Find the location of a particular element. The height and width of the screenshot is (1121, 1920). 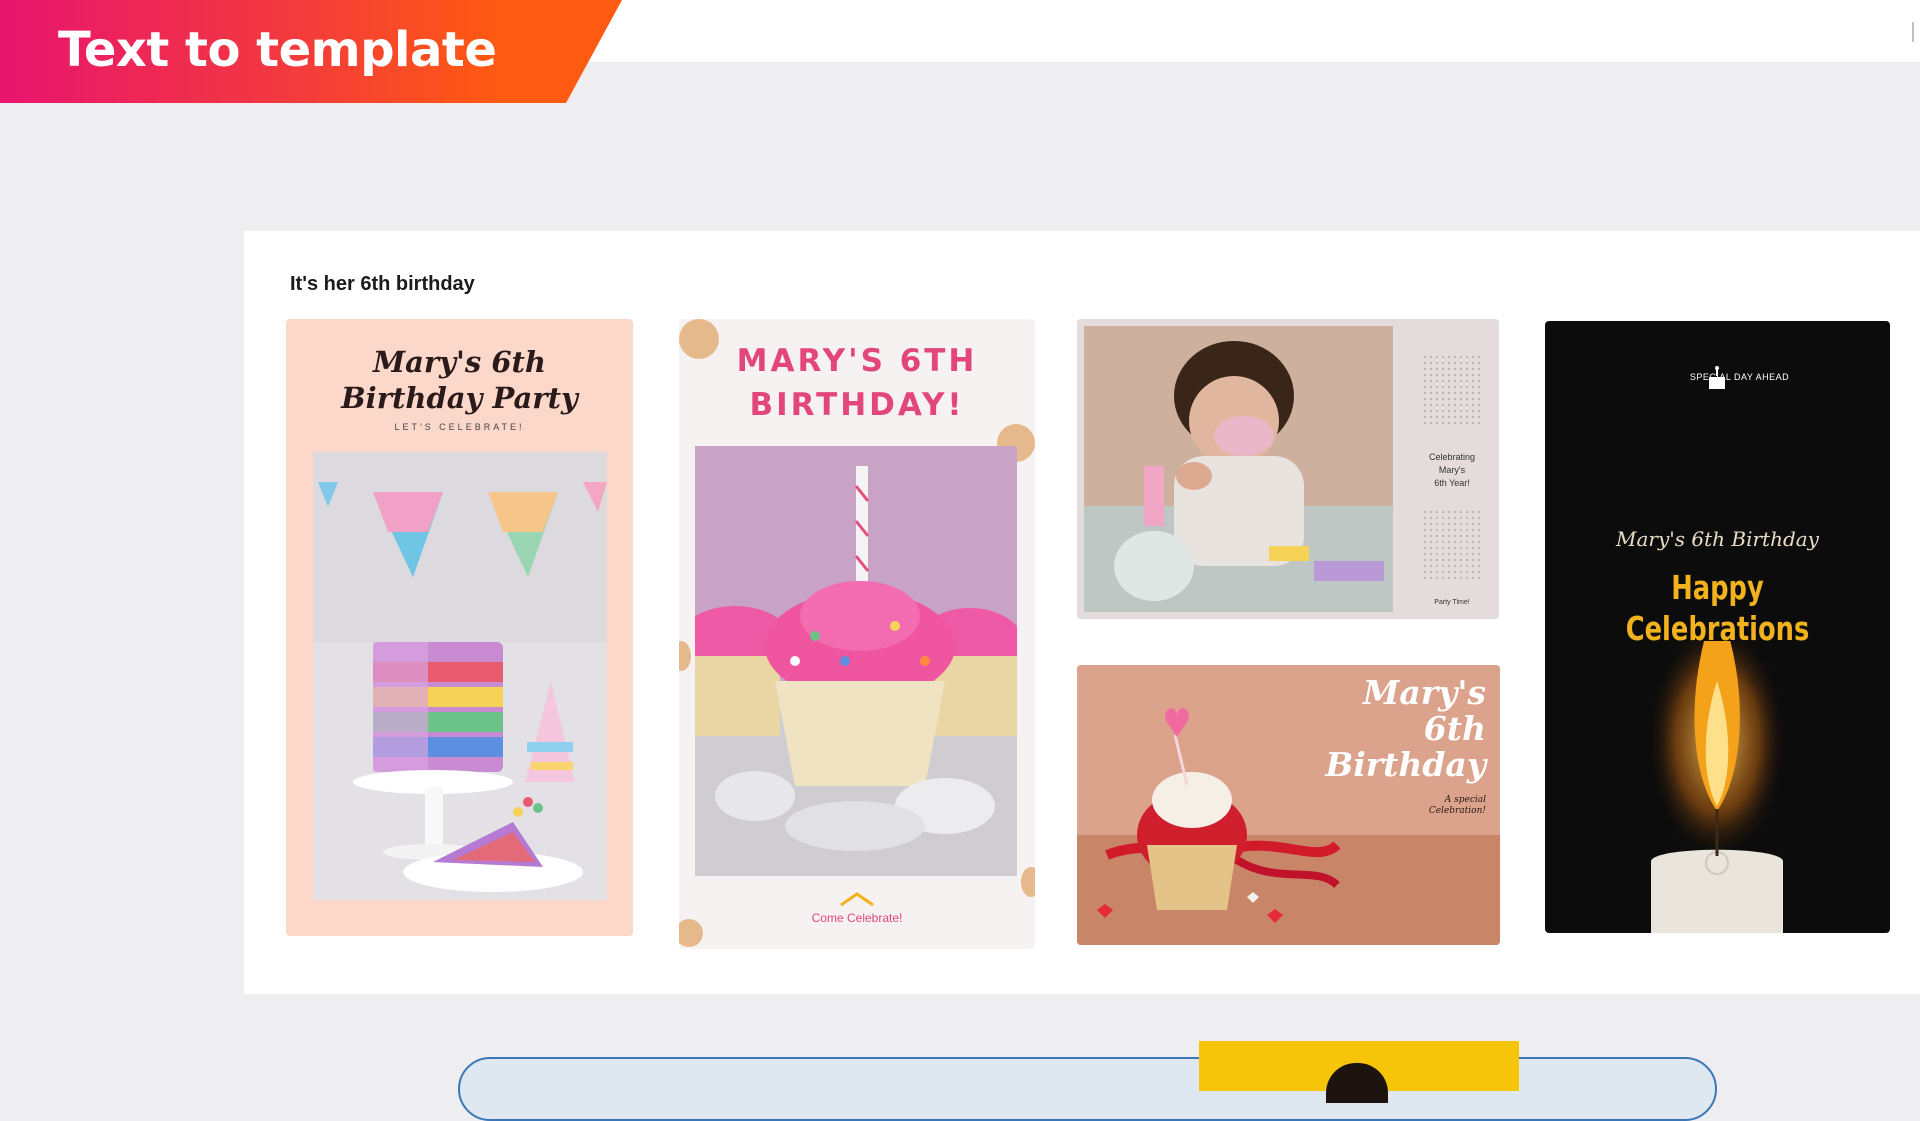

card3-side-line3: 6th Year! is located at coordinates (1452, 483).